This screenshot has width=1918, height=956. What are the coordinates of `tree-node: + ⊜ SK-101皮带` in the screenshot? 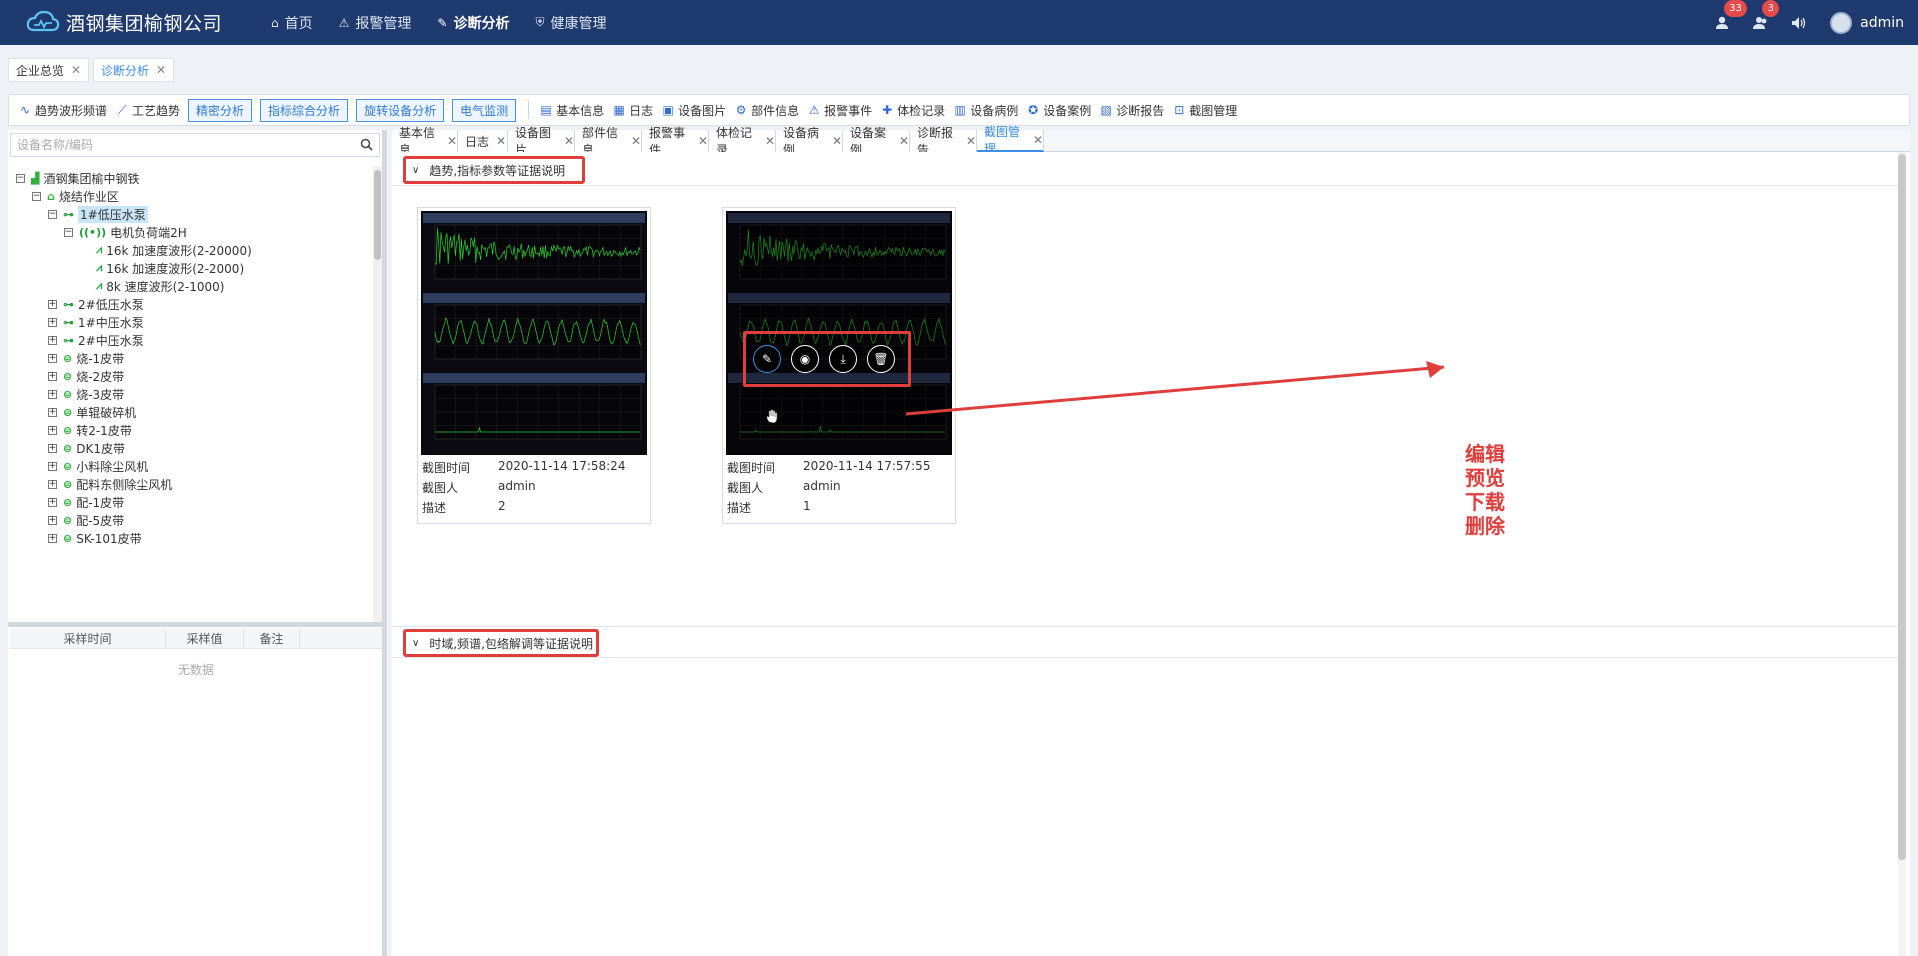 It's located at (95, 538).